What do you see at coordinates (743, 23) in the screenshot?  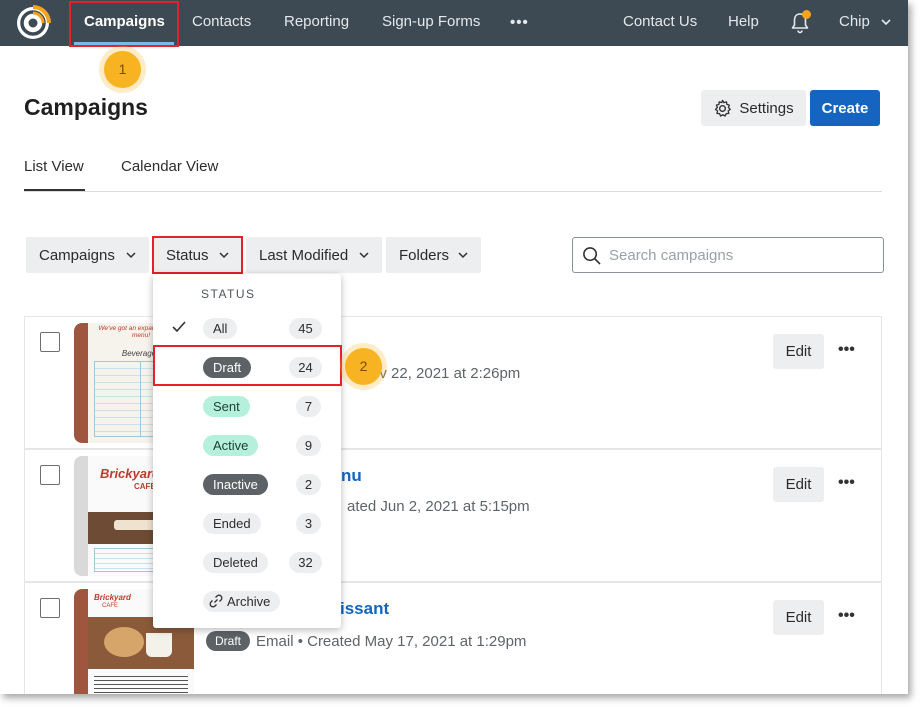 I see `nav-help: Help` at bounding box center [743, 23].